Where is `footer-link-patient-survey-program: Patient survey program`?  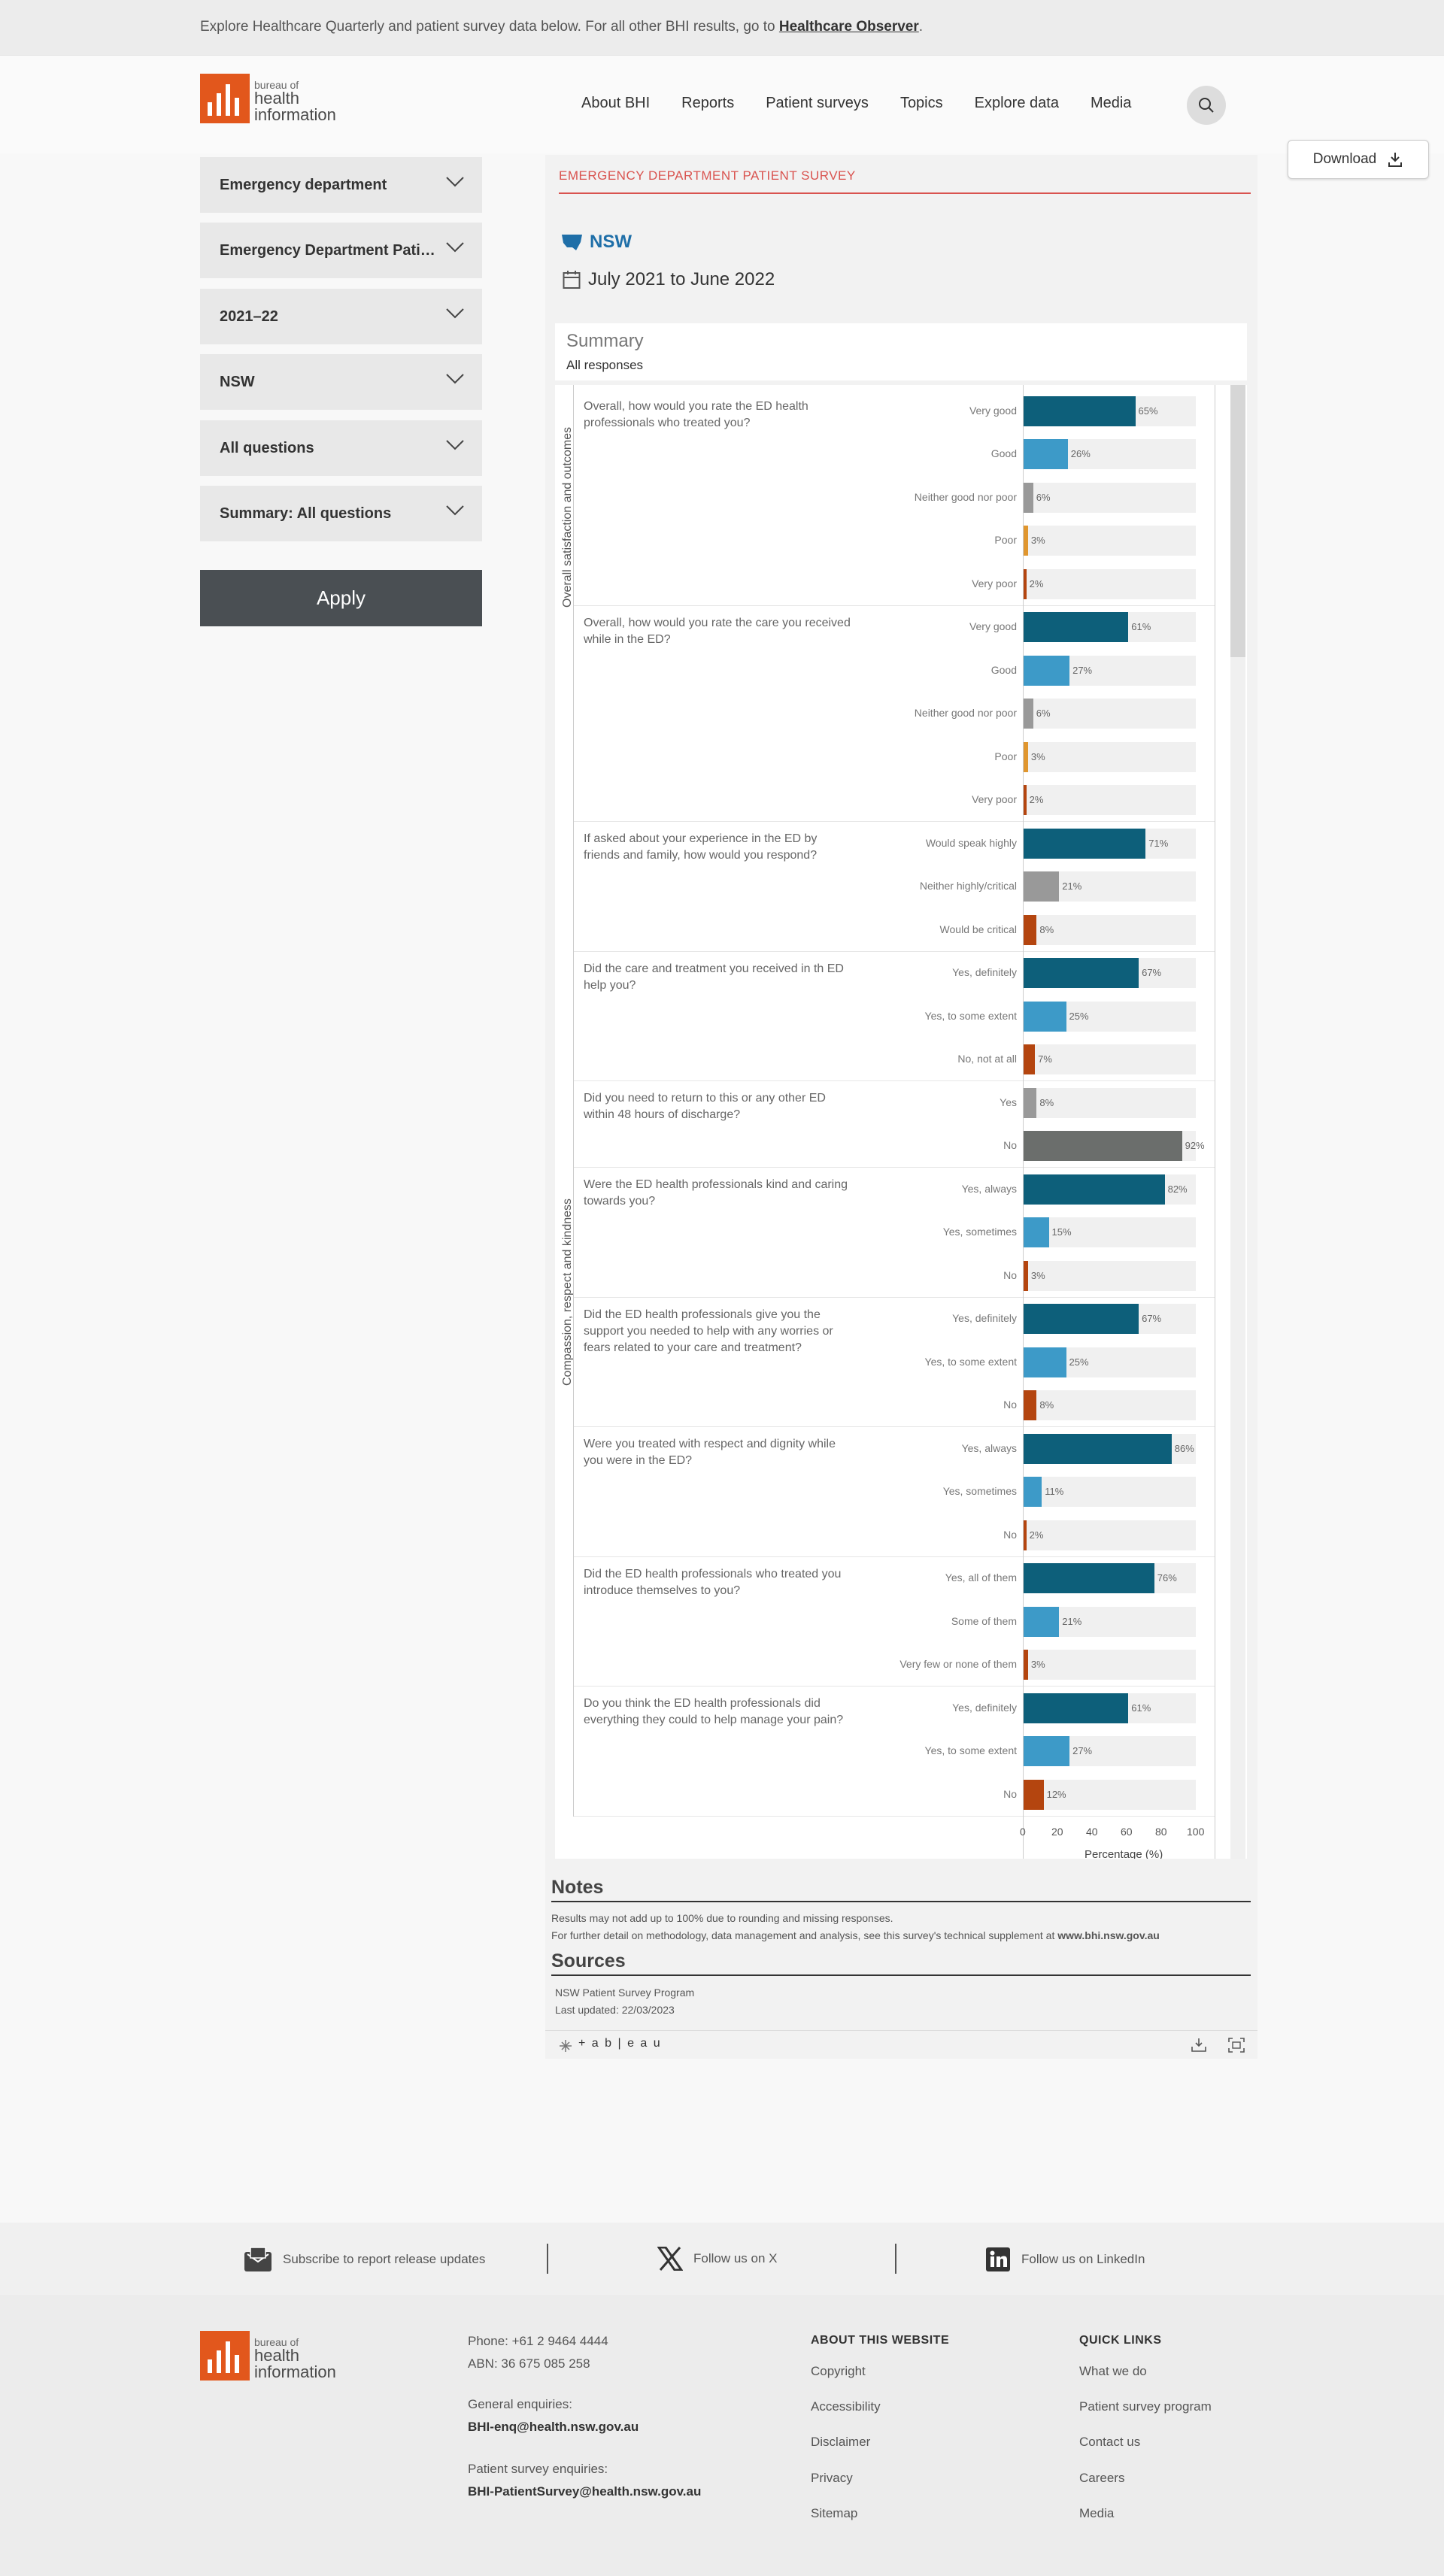
footer-link-patient-survey-program: Patient survey program is located at coordinates (1145, 2406).